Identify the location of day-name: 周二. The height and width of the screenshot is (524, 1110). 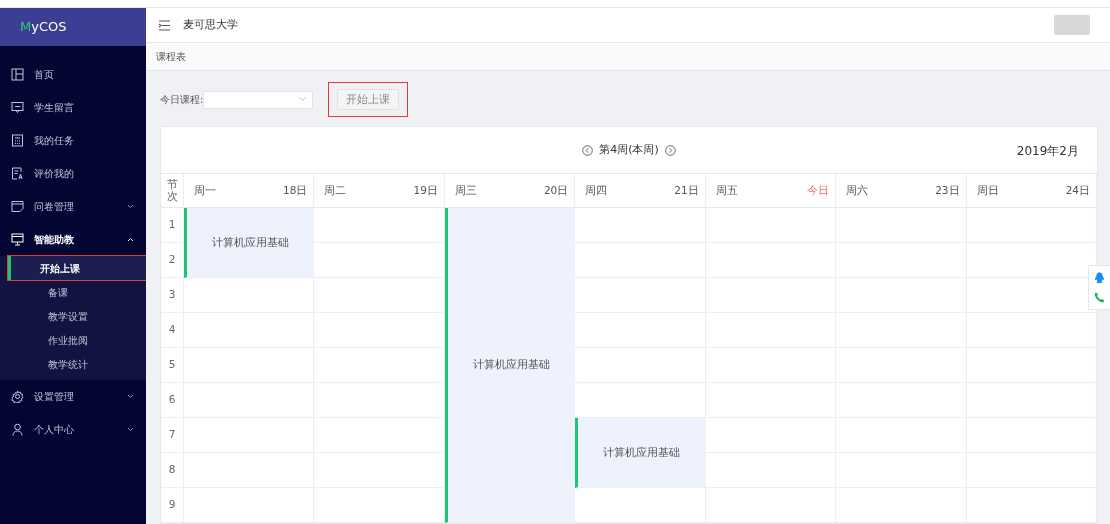
(335, 190).